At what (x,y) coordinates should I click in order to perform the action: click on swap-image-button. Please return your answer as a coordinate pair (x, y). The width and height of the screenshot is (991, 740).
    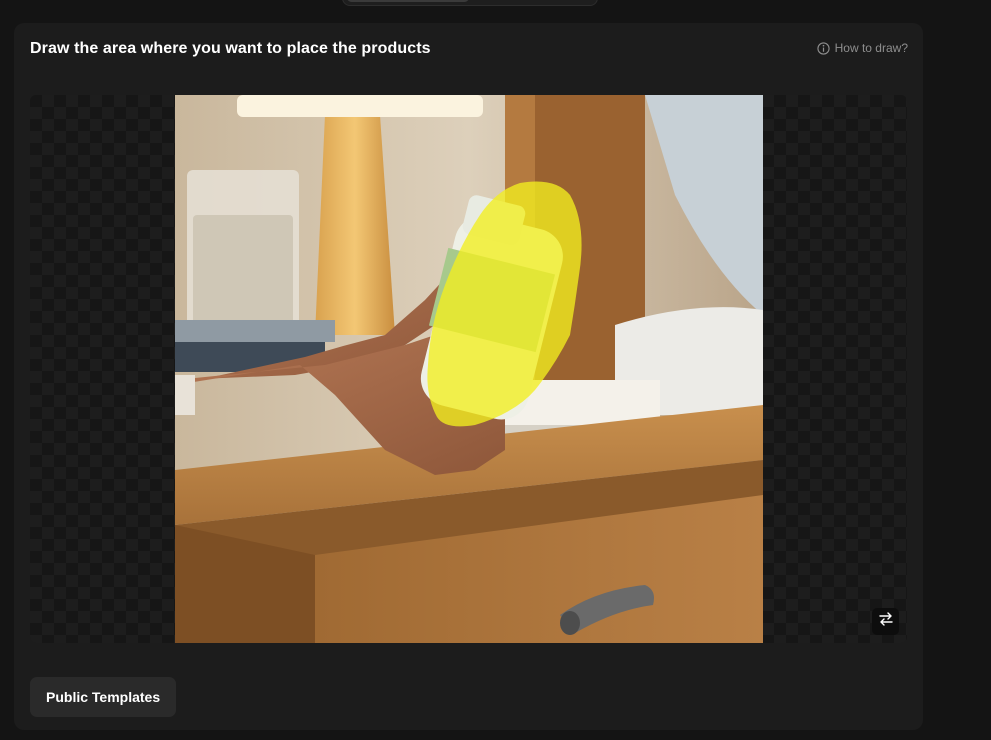
    Looking at the image, I should click on (885, 621).